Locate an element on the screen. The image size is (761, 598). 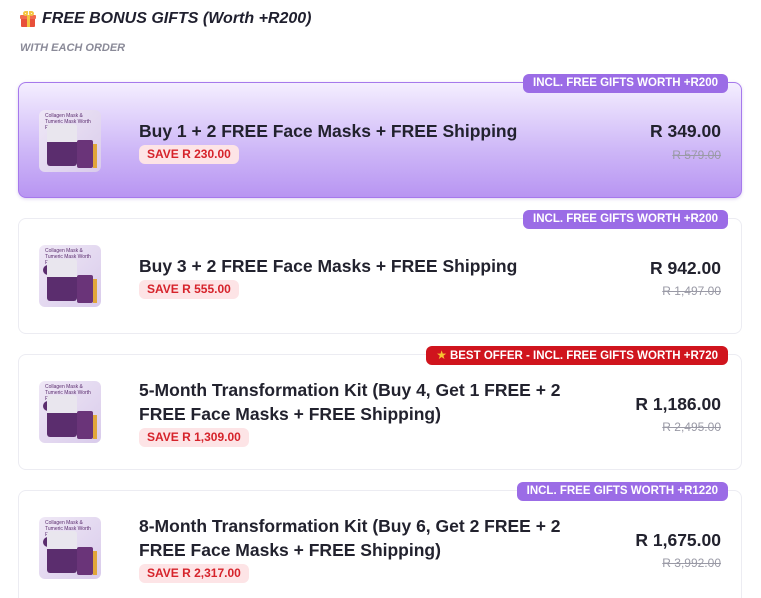
save-badge: SAVE R 1,309.00 is located at coordinates (194, 437).